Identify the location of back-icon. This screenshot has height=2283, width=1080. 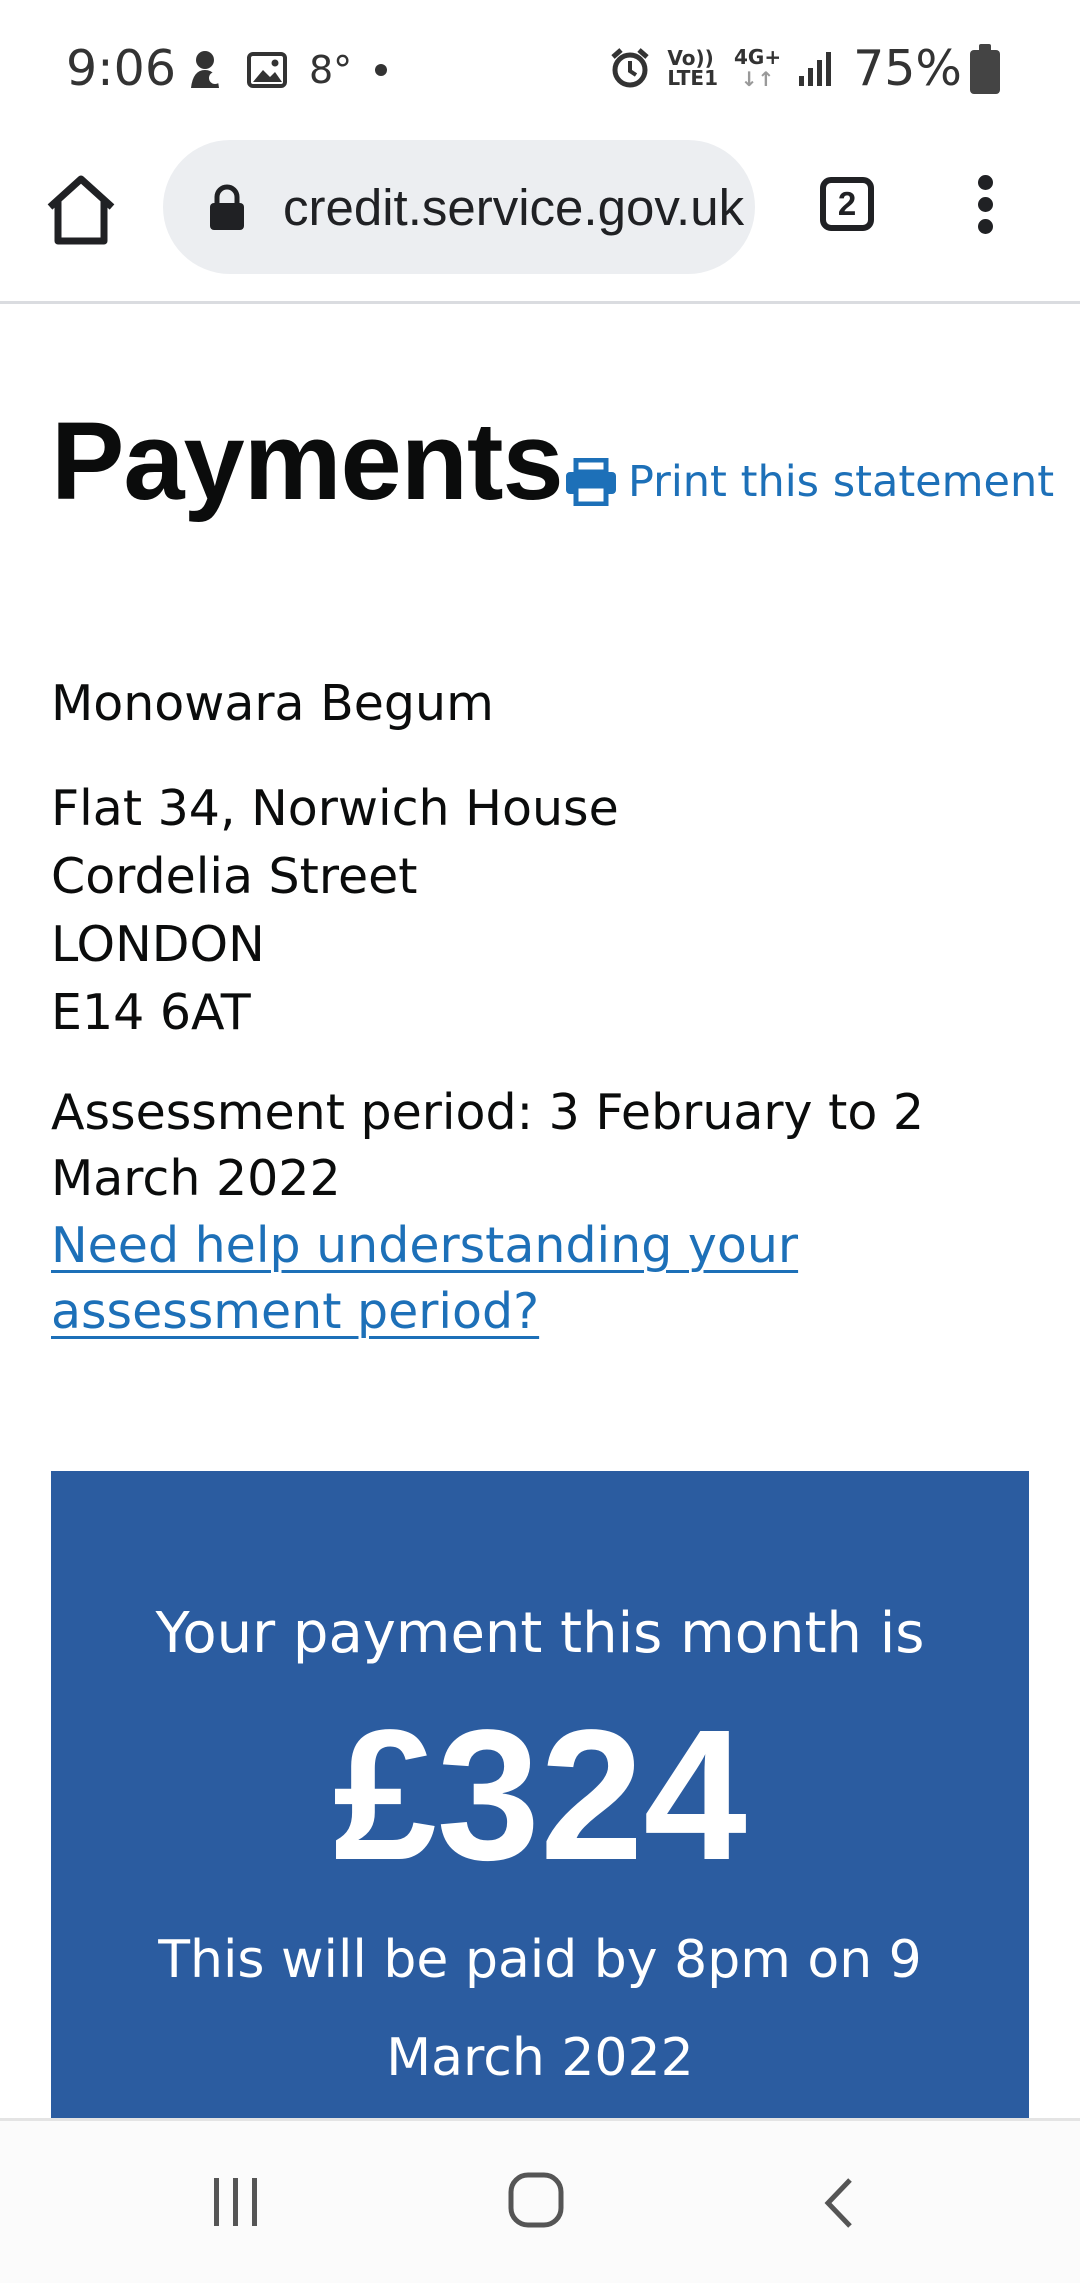
(838, 2203).